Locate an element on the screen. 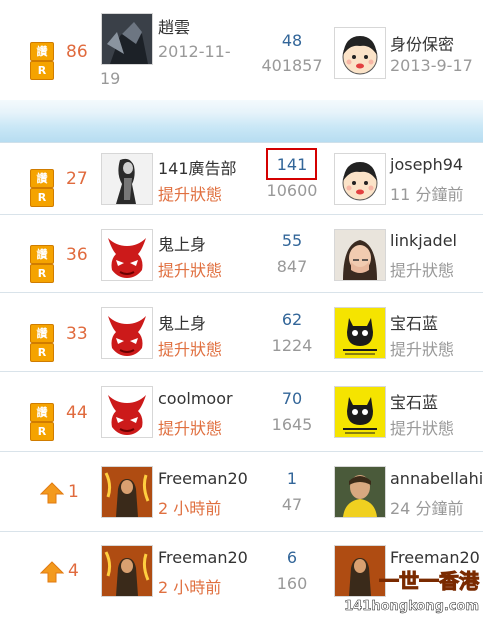 This screenshot has width=483, height=619. author-name-link: 141廣告部 is located at coordinates (197, 167).